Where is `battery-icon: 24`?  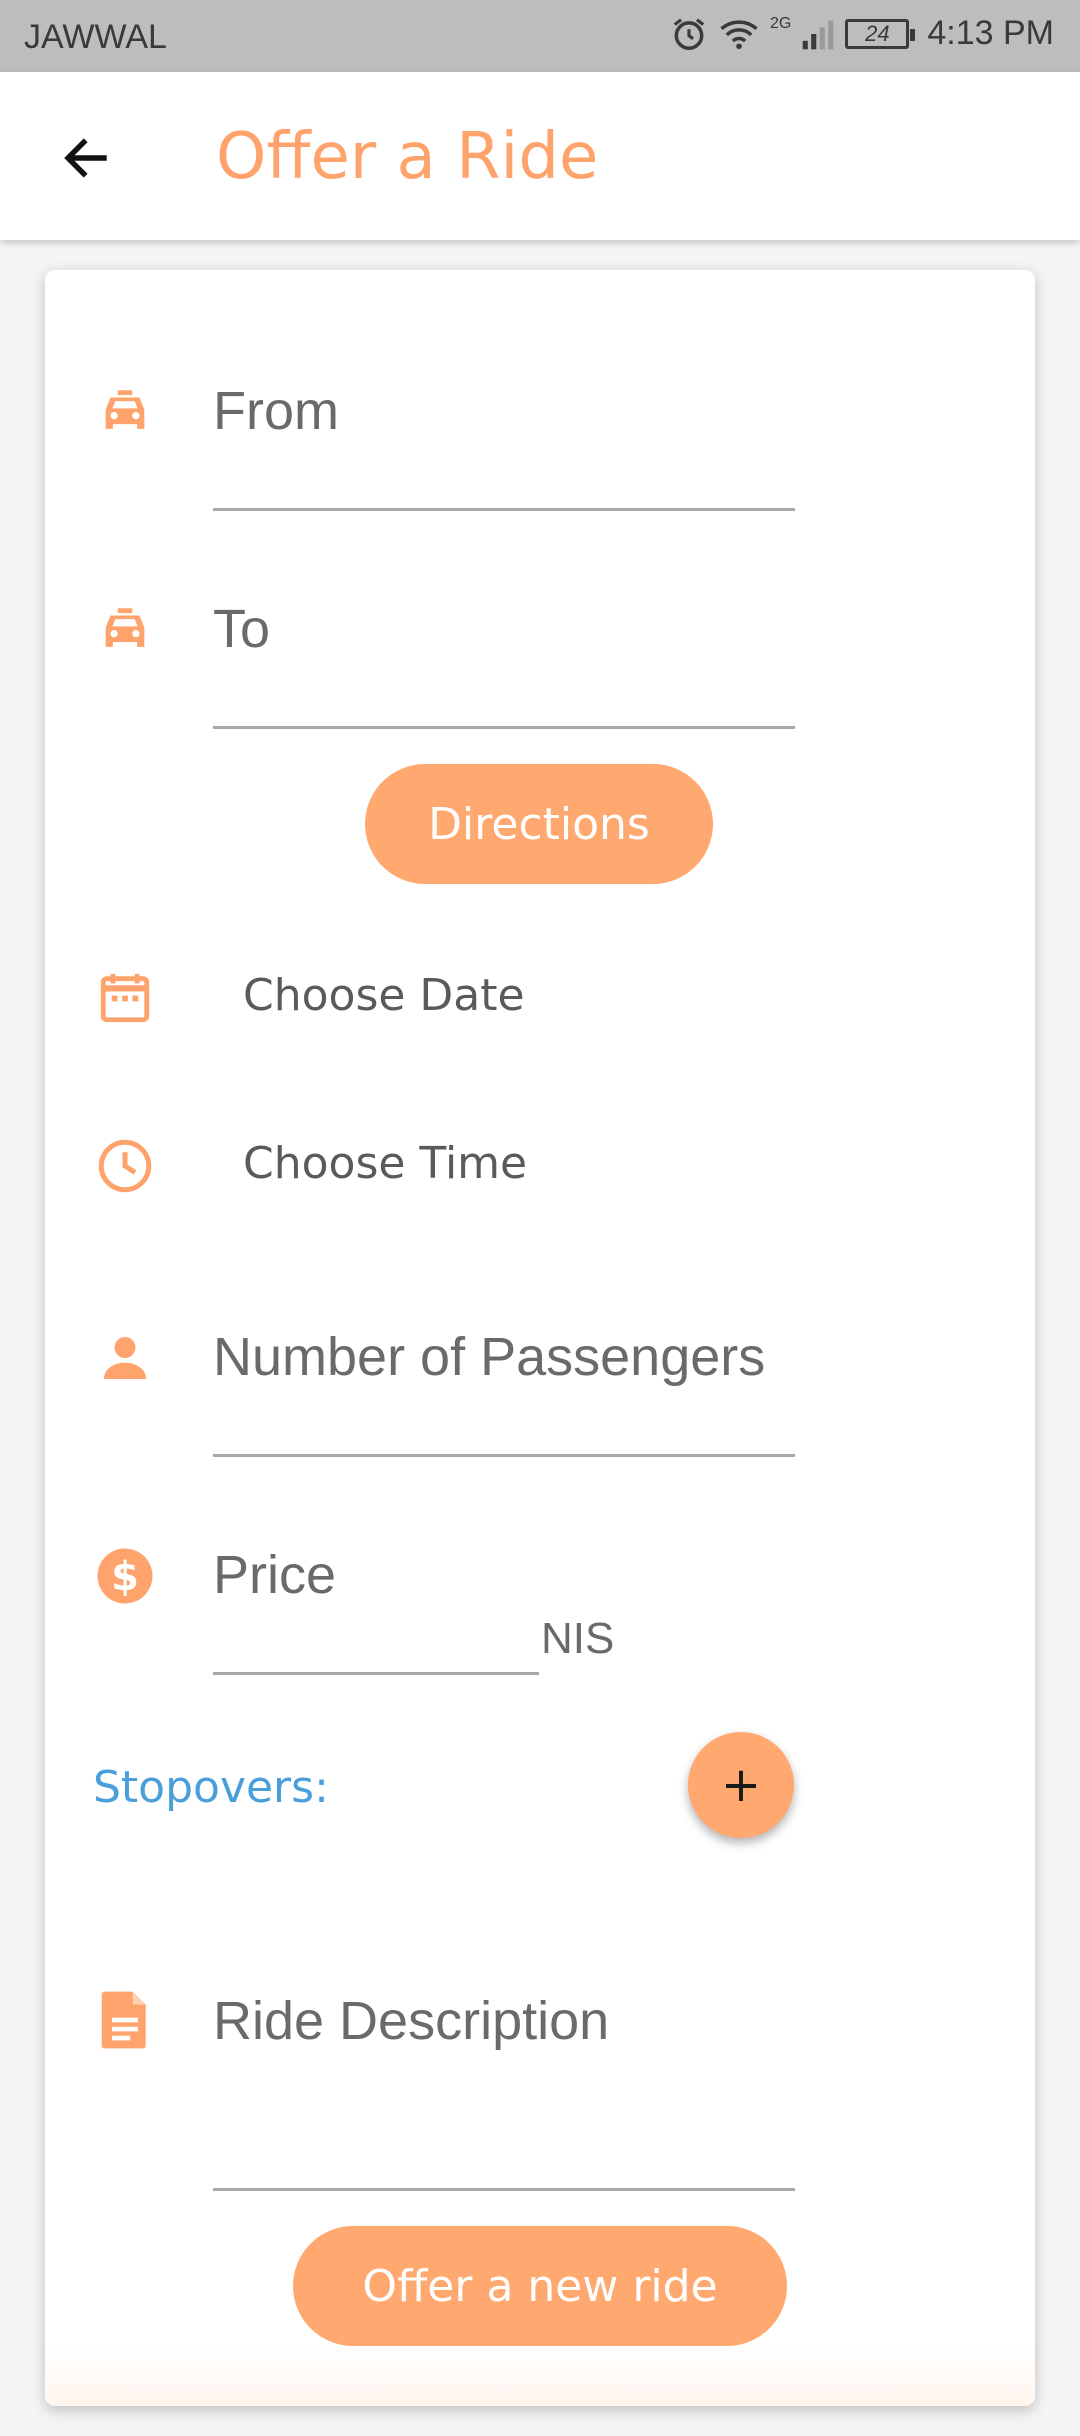
battery-icon: 24 is located at coordinates (880, 33).